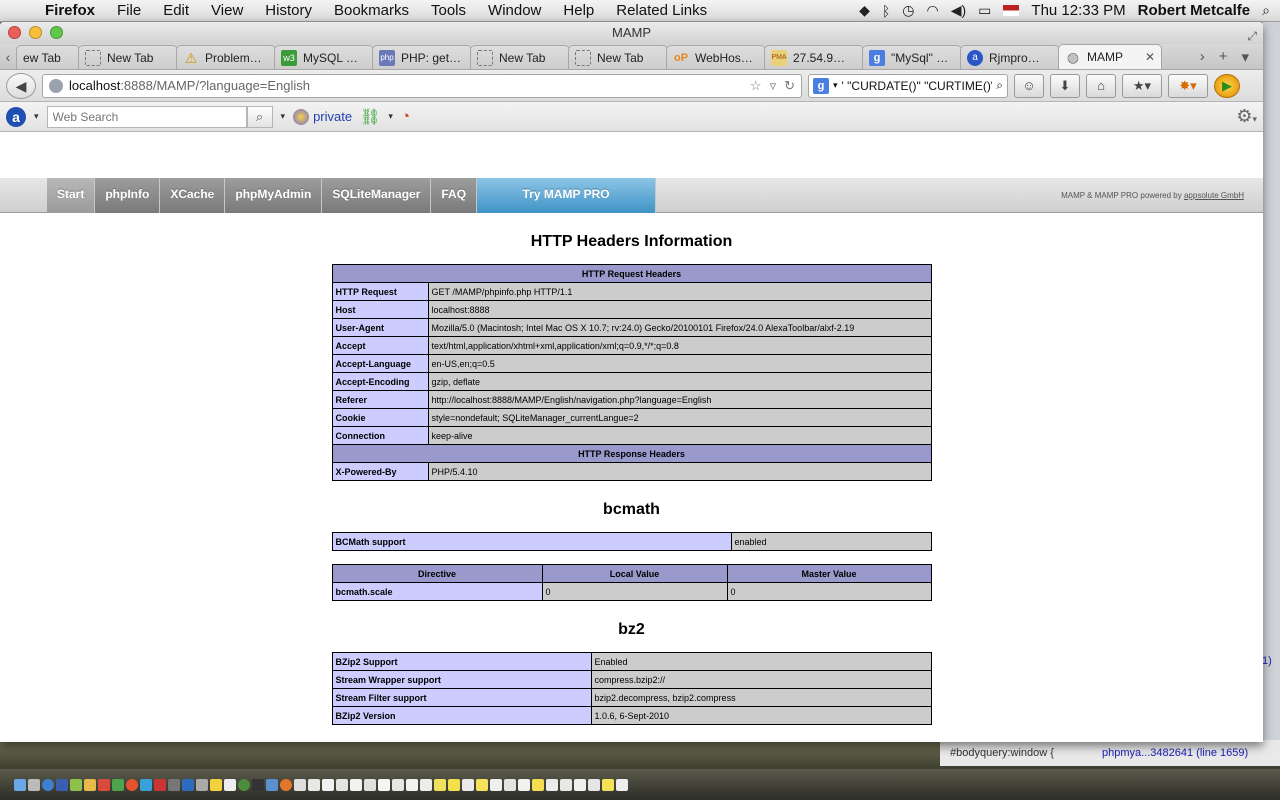 The width and height of the screenshot is (1280, 800). What do you see at coordinates (1175, 753) in the screenshot?
I see `background-source-link: phpmya...3482641 (line 1659)` at bounding box center [1175, 753].